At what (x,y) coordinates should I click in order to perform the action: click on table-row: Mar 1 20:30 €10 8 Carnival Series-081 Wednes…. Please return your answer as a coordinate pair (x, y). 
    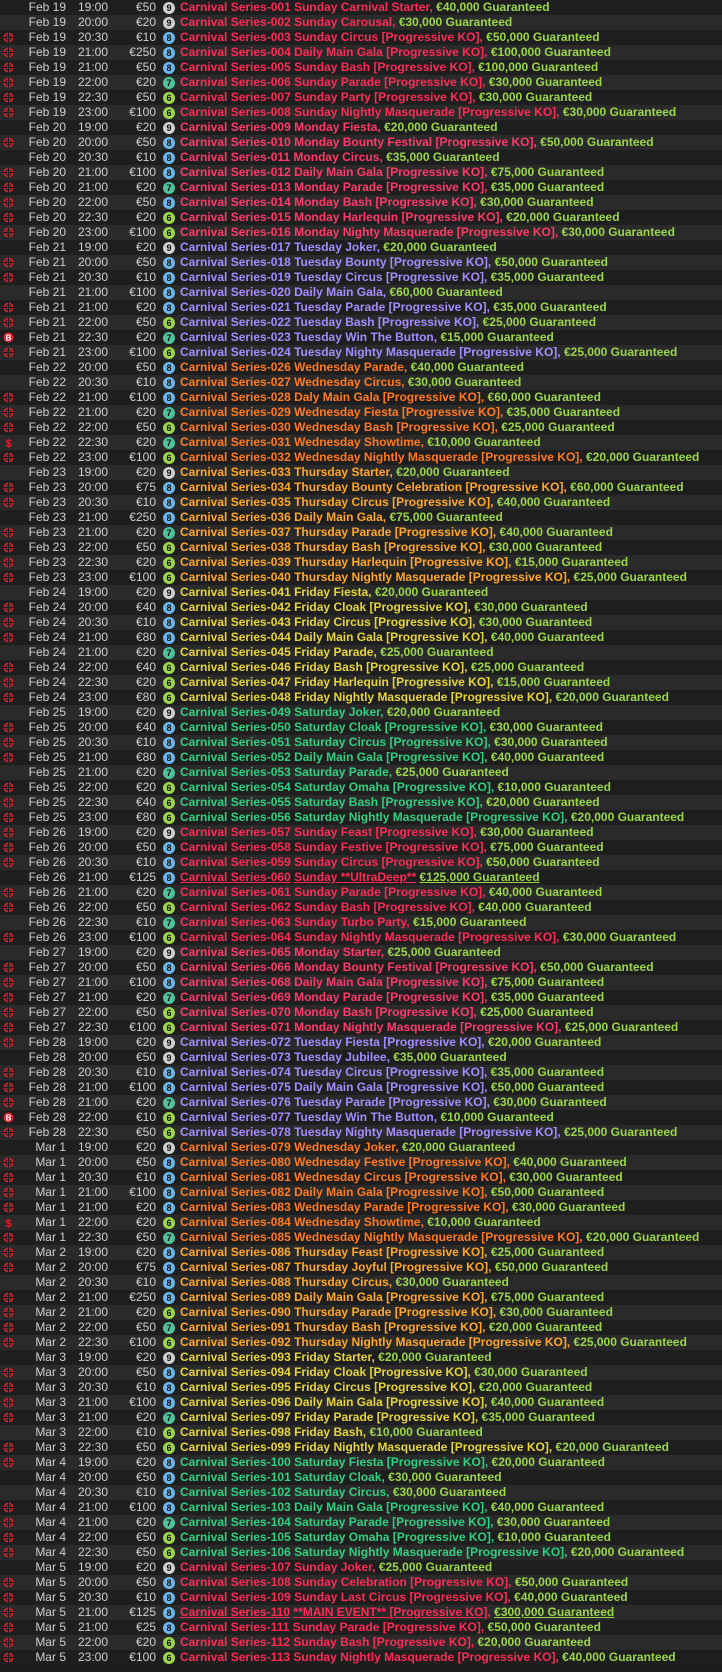
    Looking at the image, I should click on (361, 1177).